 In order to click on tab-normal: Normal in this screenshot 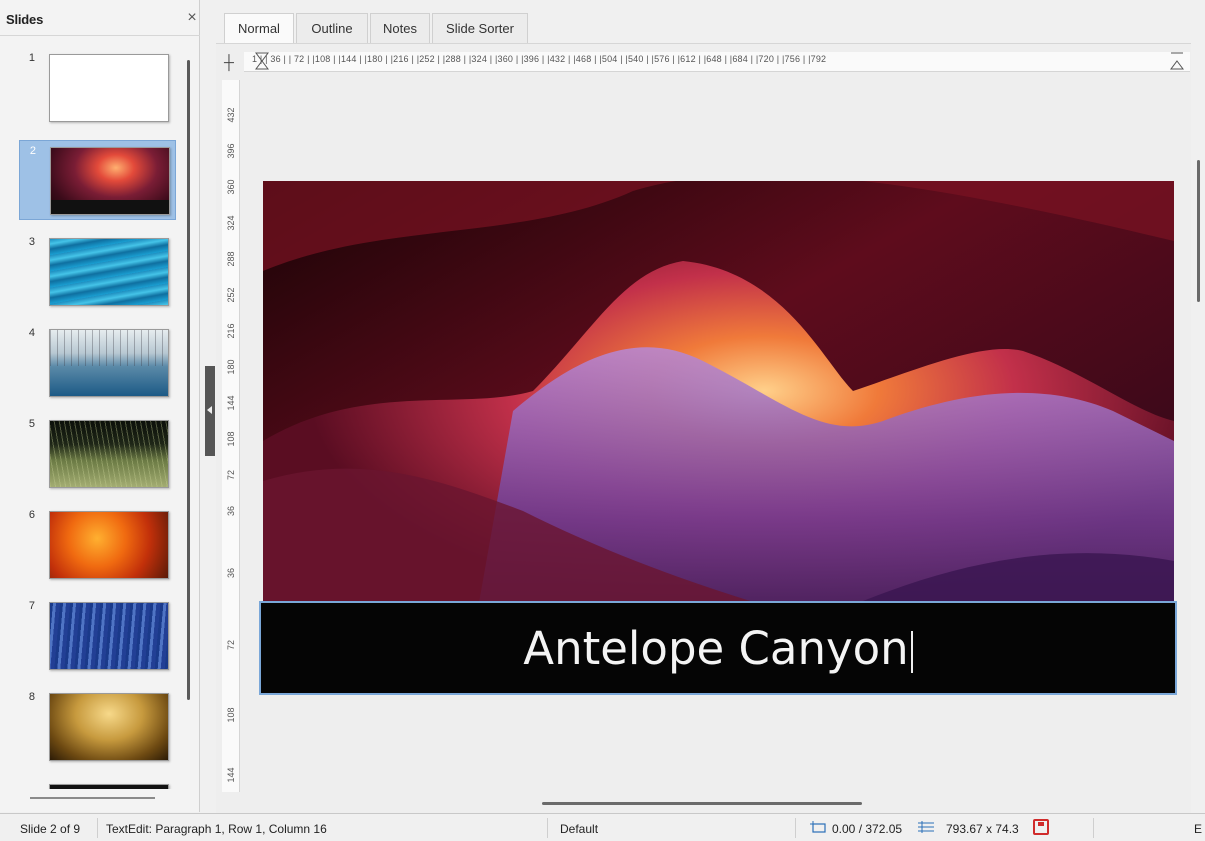, I will do `click(259, 28)`.